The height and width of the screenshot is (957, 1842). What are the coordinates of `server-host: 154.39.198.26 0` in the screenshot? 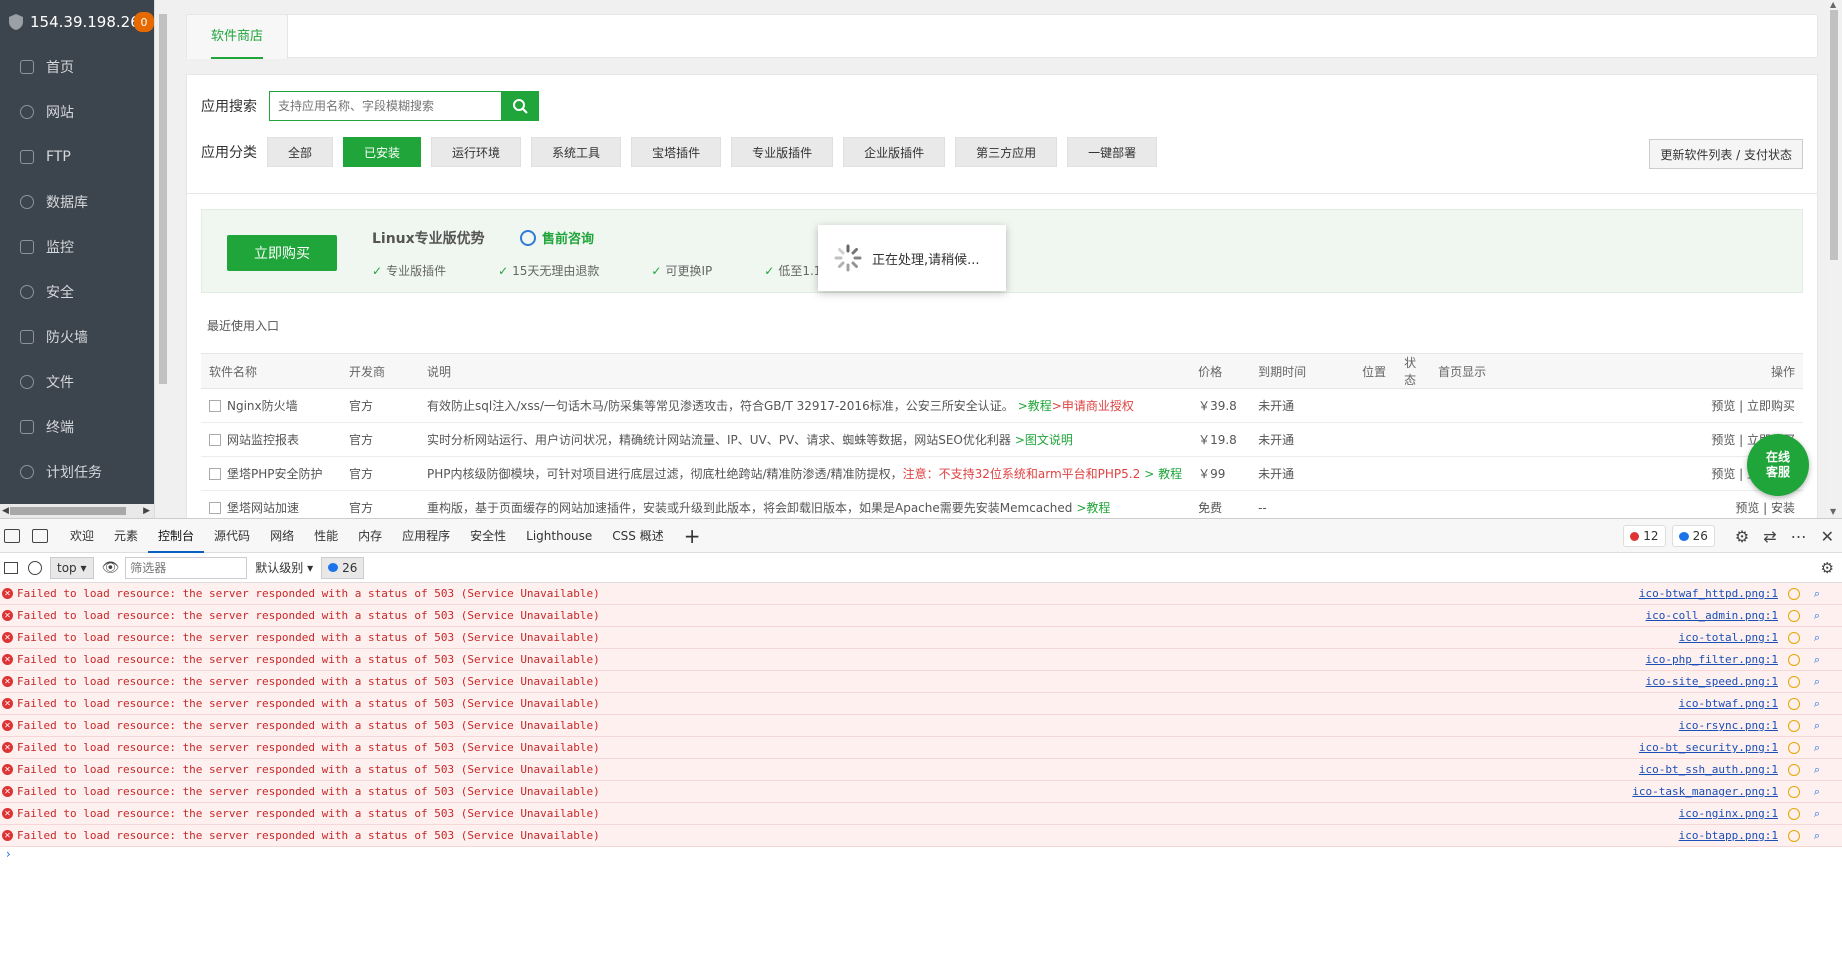 It's located at (77, 22).